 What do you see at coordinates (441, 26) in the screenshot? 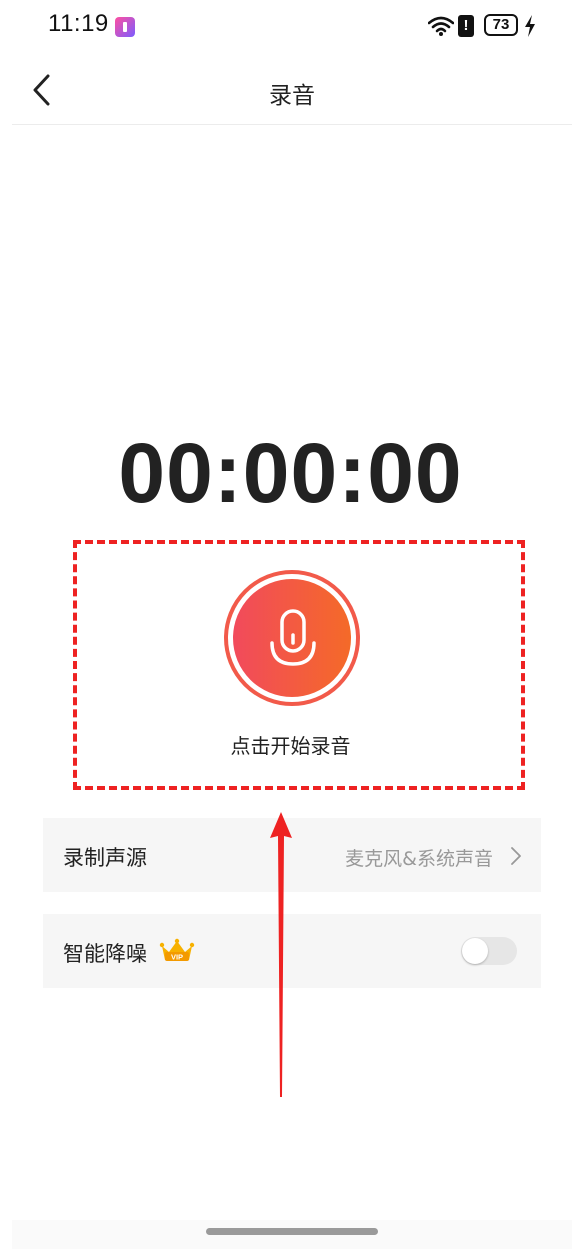
I see `wifi-icon` at bounding box center [441, 26].